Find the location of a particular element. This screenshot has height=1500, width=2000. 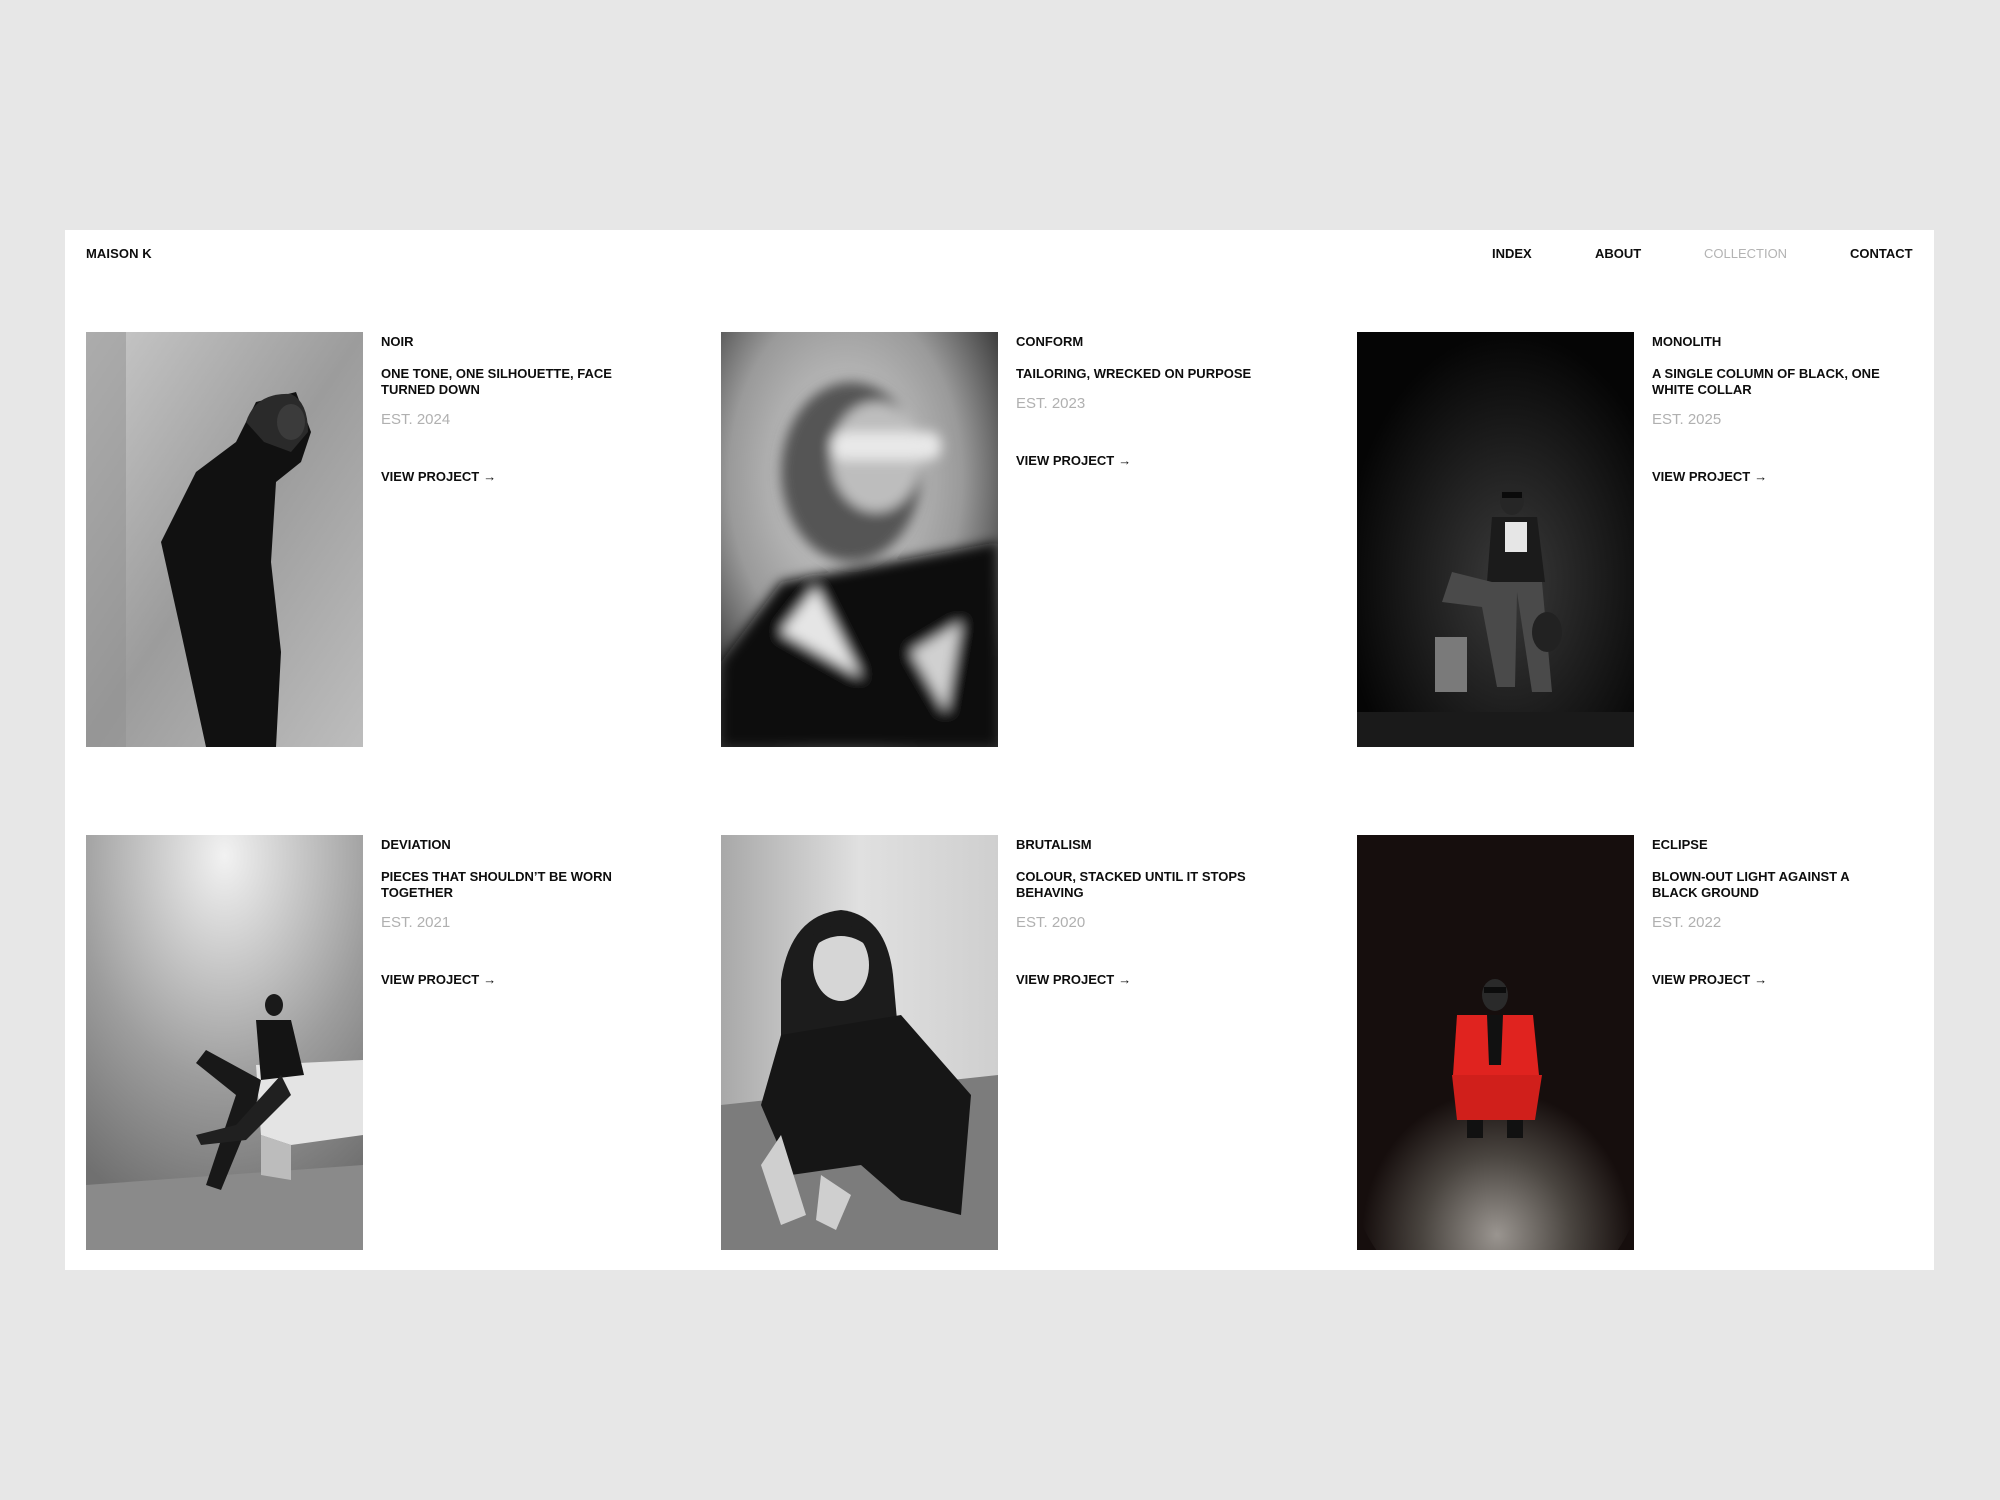

project-year: EST. 2025 is located at coordinates (1687, 419).